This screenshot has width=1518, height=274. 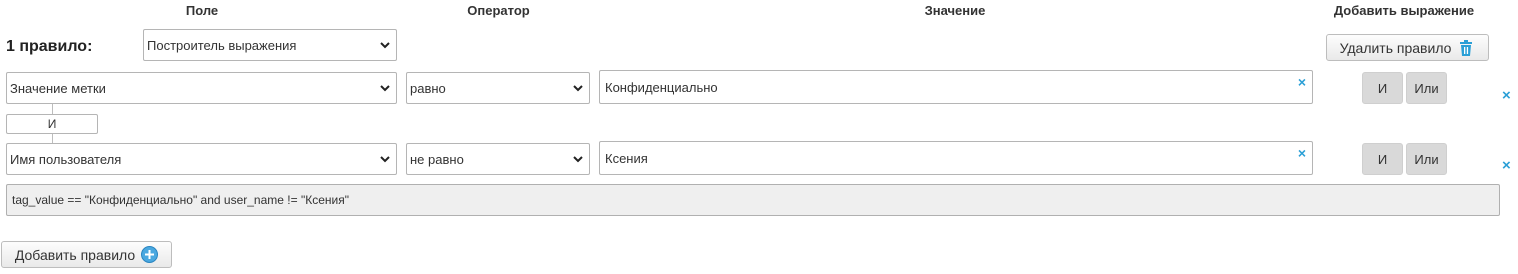 What do you see at coordinates (661, 87) in the screenshot?
I see `condition-1-value-text: Конфиденциально` at bounding box center [661, 87].